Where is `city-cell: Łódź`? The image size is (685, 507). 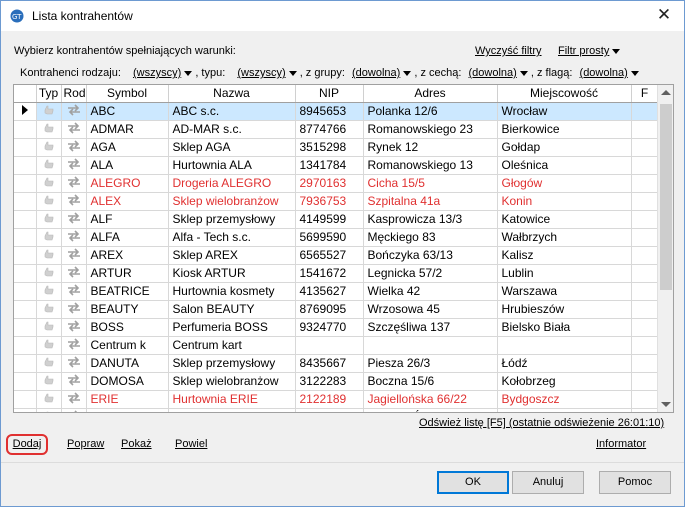 city-cell: Łódź is located at coordinates (564, 363).